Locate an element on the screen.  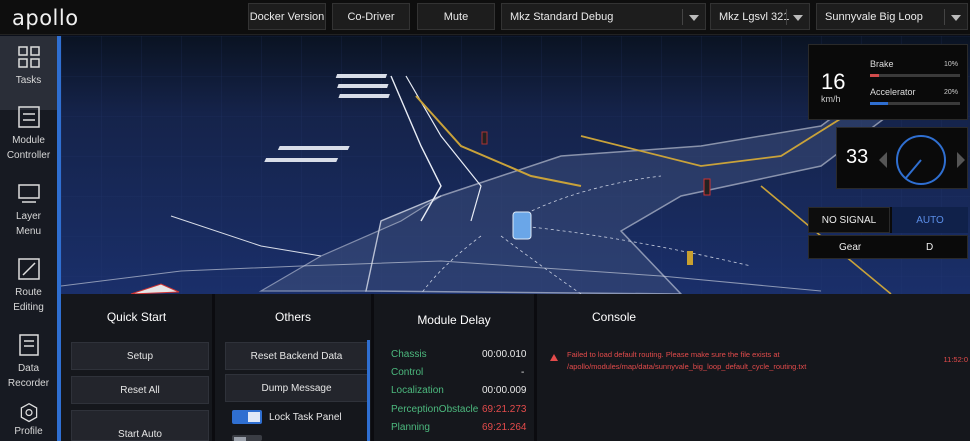
gear-value: D is located at coordinates (930, 247).